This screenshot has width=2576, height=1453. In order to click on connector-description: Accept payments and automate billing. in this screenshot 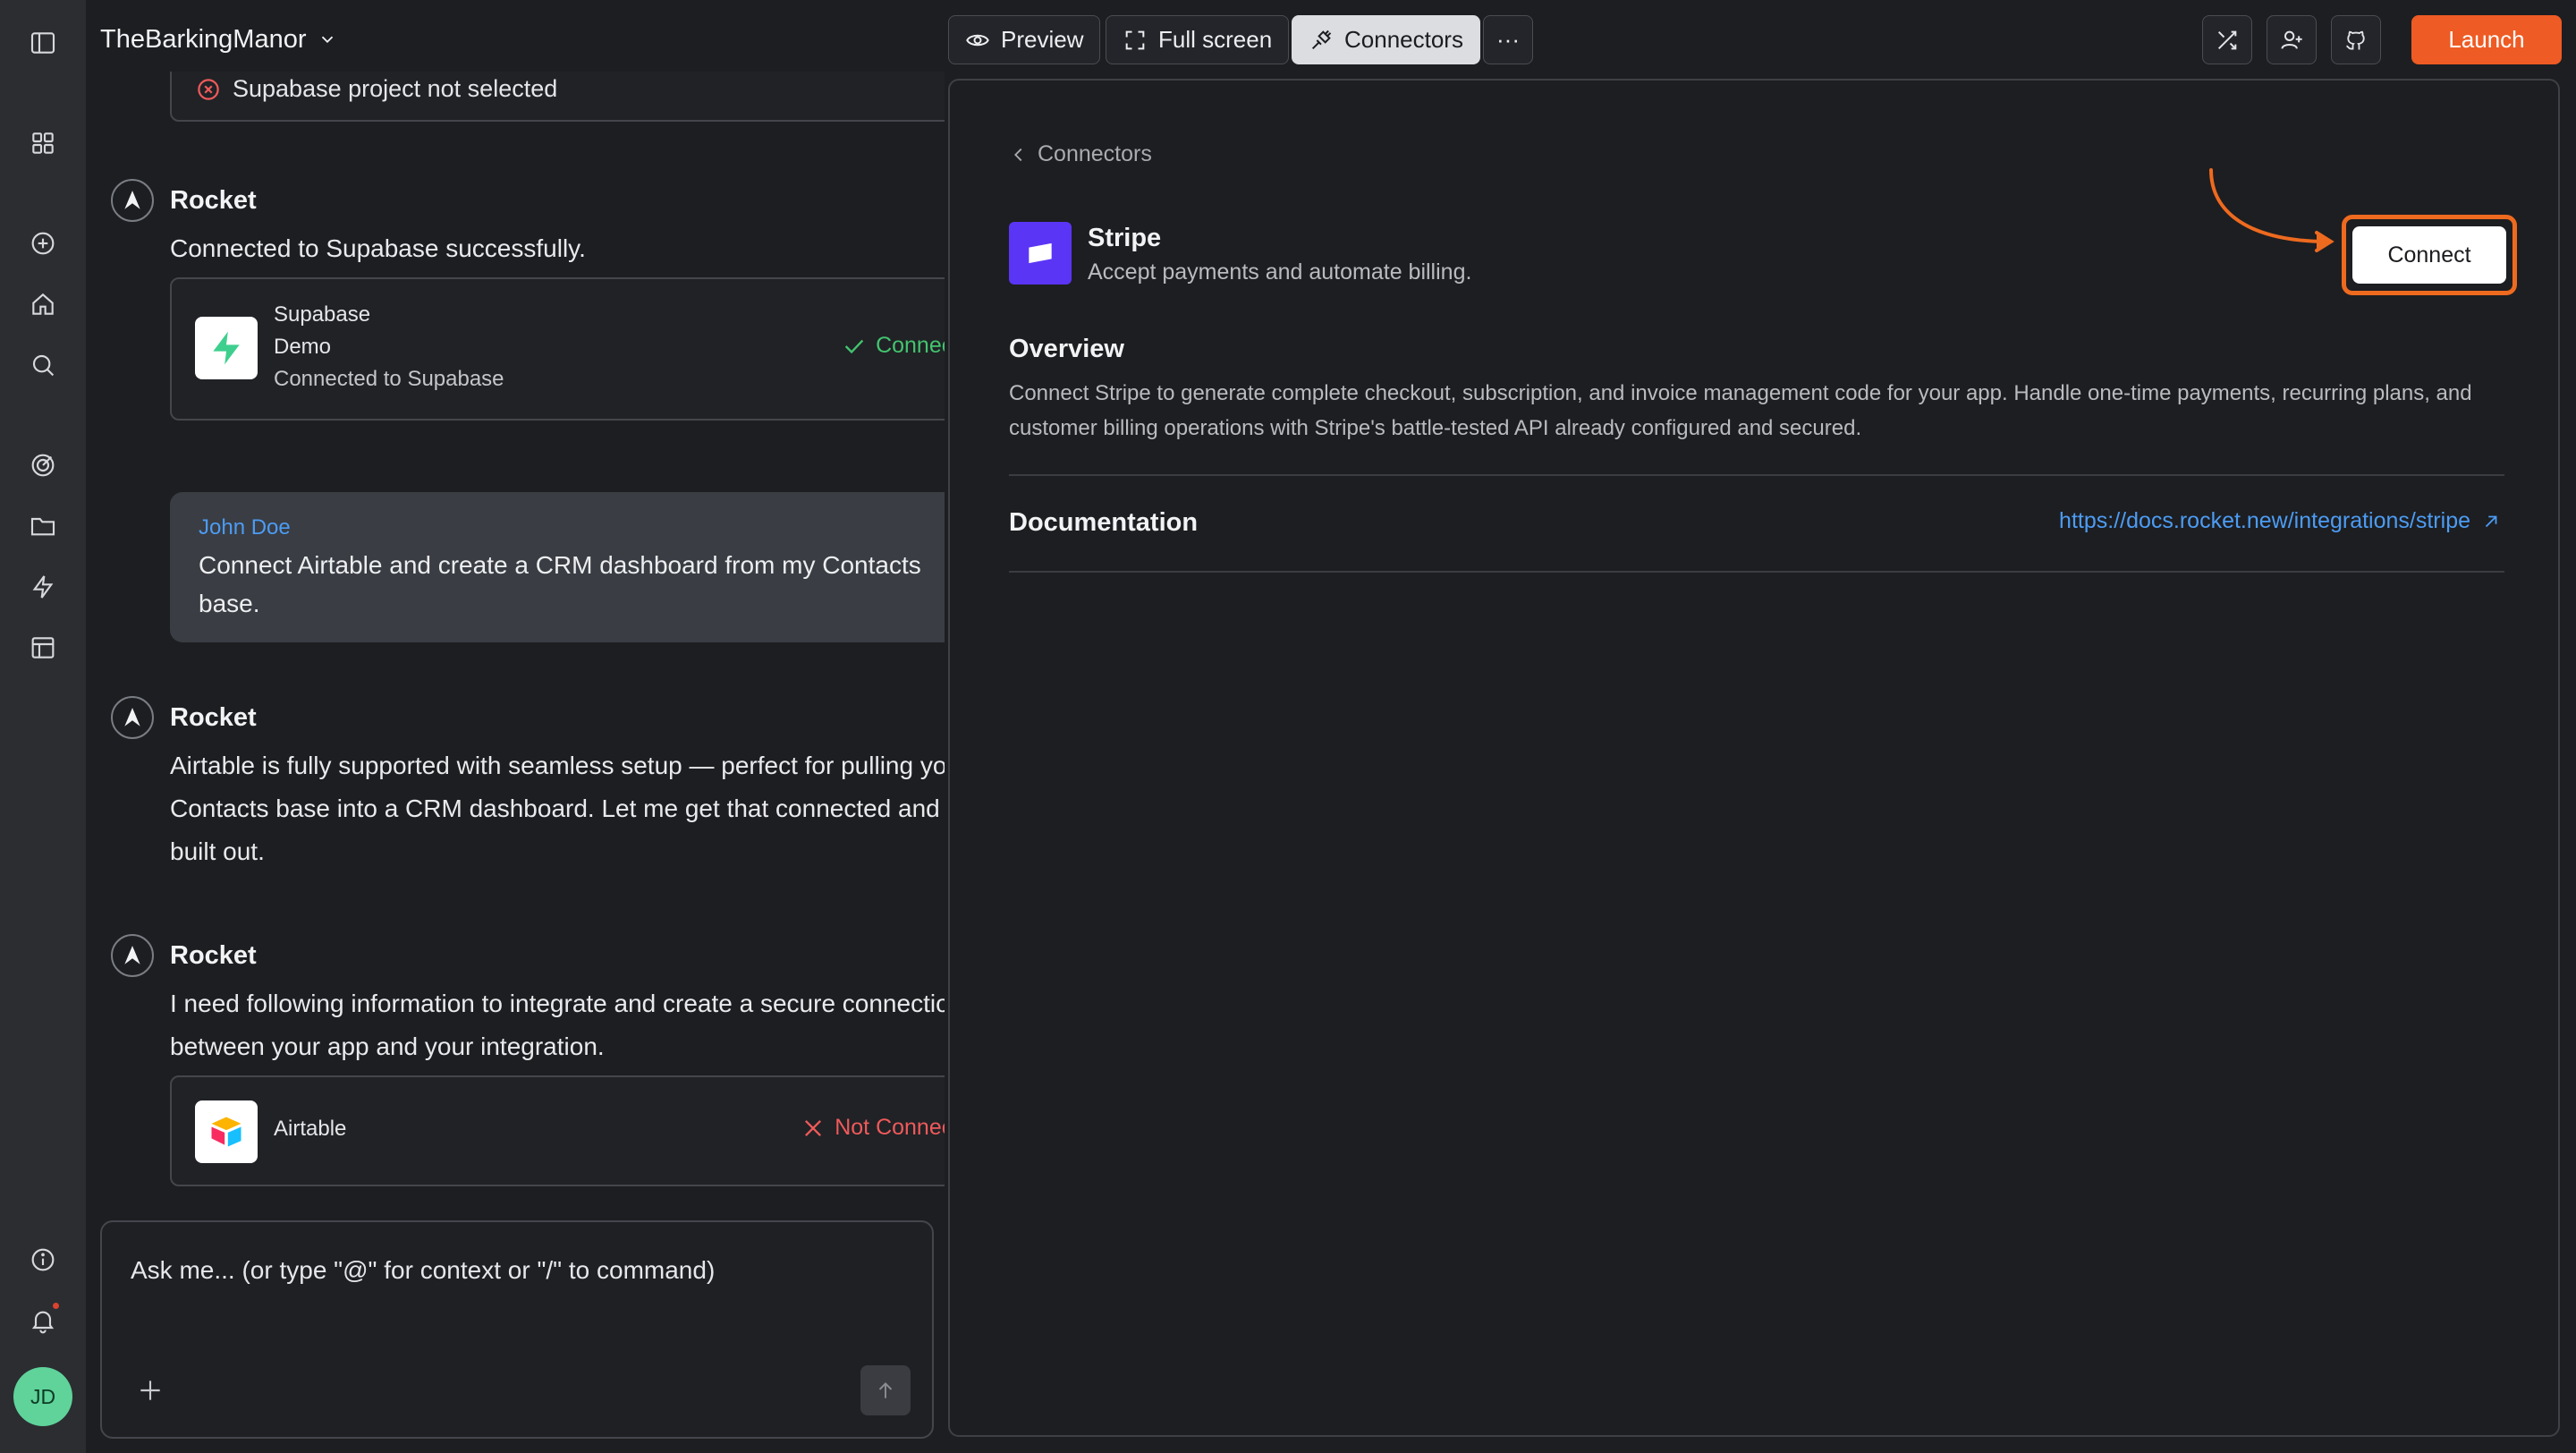, I will do `click(1280, 272)`.